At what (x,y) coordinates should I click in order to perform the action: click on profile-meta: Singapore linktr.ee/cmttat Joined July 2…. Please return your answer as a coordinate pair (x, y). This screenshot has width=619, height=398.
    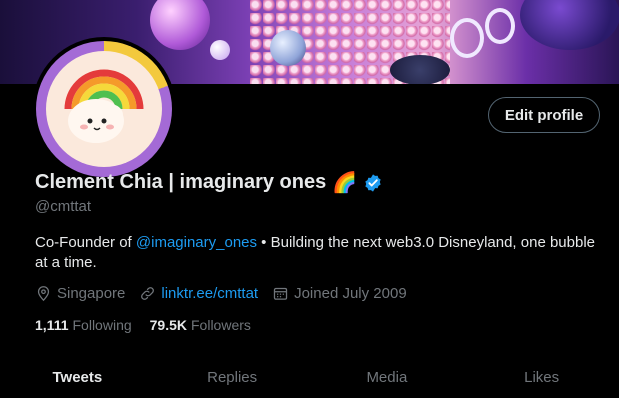
    Looking at the image, I should click on (228, 293).